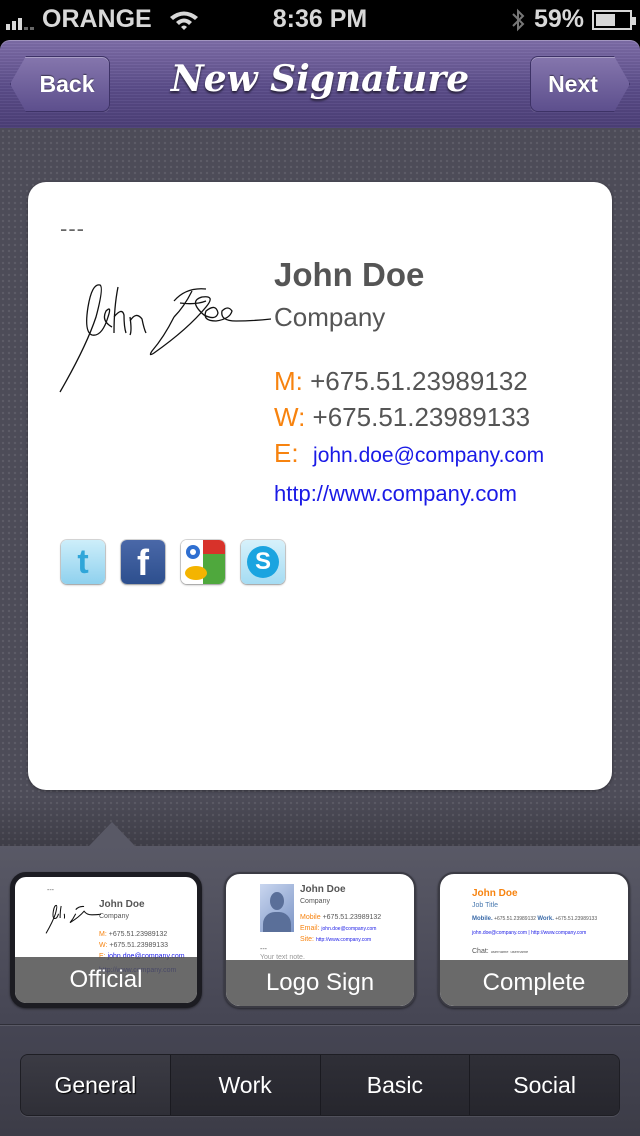 Image resolution: width=640 pixels, height=1136 pixels. Describe the element at coordinates (290, 417) in the screenshot. I see `work-label: W:` at that location.